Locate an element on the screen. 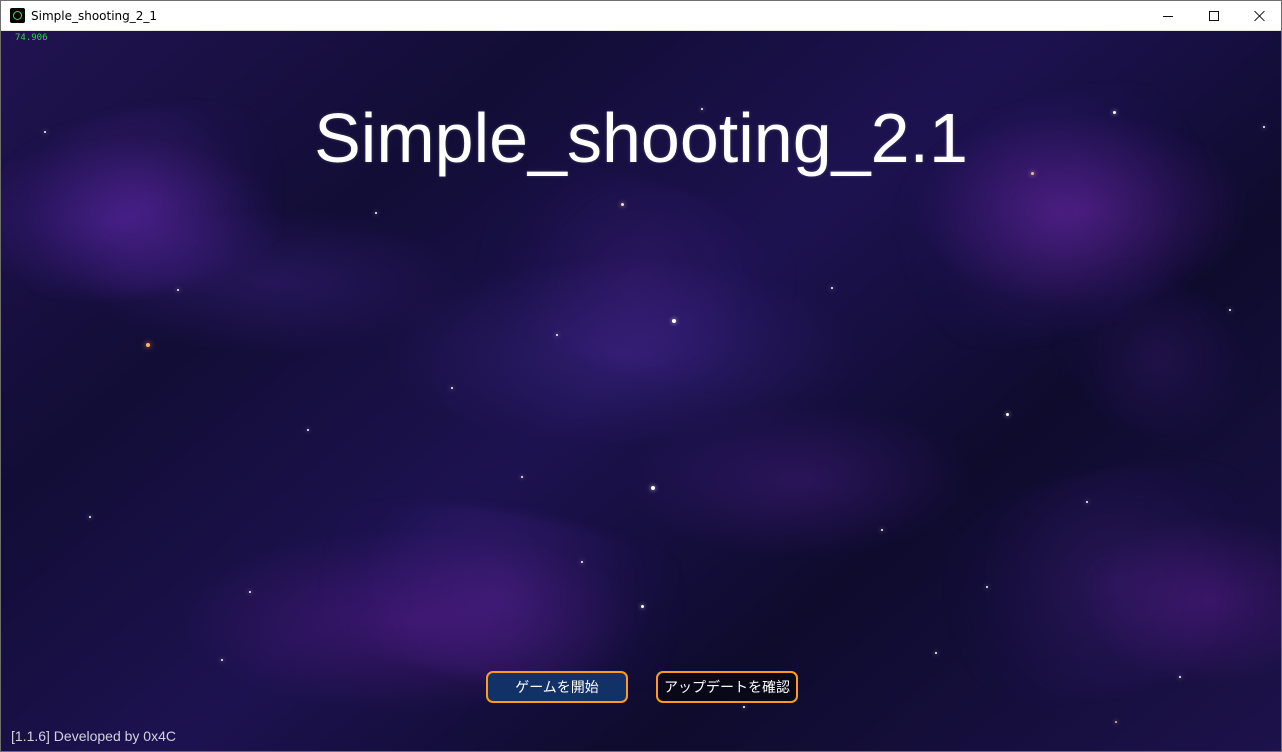  maximize-icon is located at coordinates (1214, 16).